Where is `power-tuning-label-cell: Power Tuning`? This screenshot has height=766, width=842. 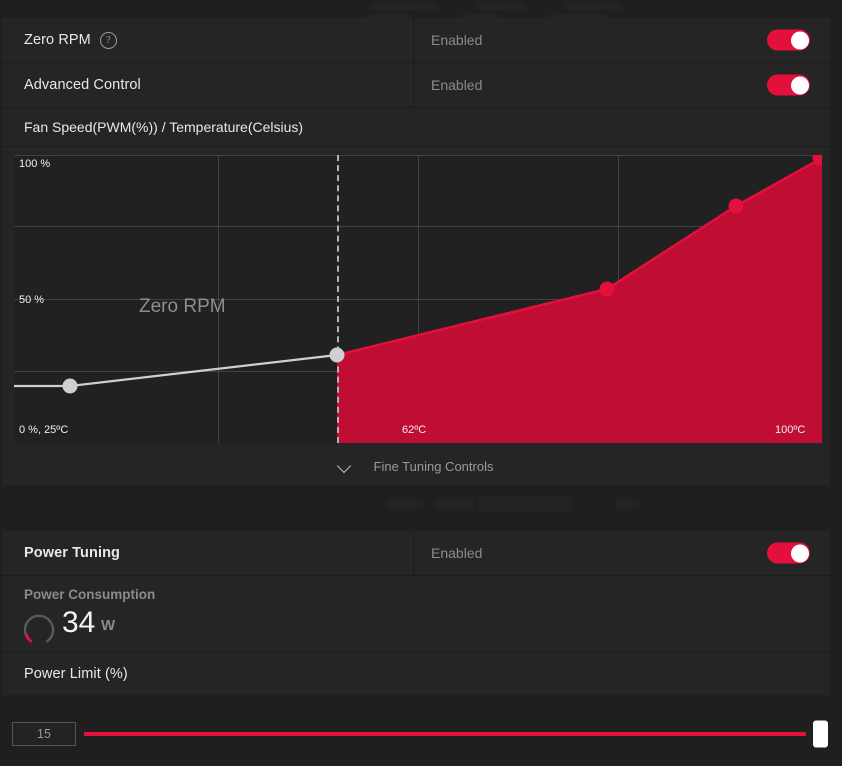 power-tuning-label-cell: Power Tuning is located at coordinates (208, 553).